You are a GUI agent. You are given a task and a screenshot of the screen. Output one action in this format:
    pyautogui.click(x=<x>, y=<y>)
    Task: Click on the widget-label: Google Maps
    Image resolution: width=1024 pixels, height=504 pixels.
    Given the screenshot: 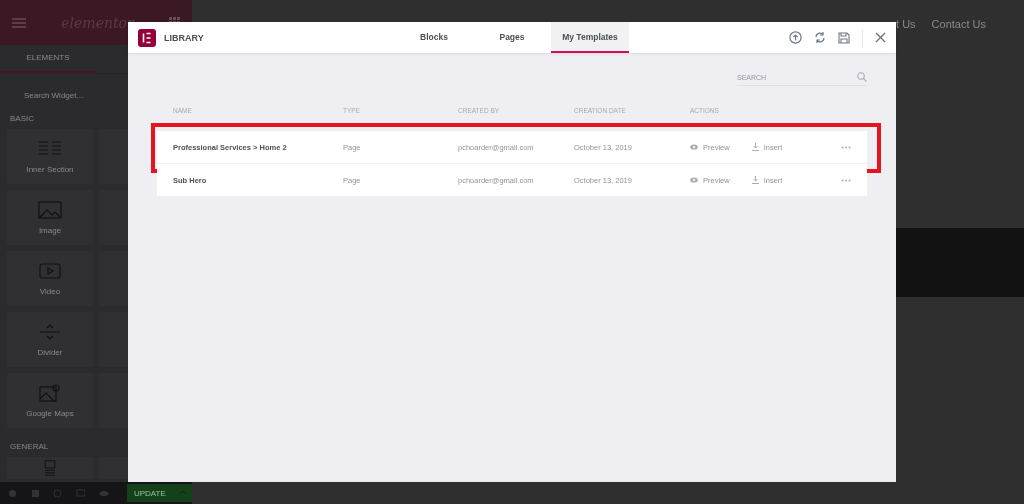 What is the action you would take?
    pyautogui.click(x=50, y=413)
    